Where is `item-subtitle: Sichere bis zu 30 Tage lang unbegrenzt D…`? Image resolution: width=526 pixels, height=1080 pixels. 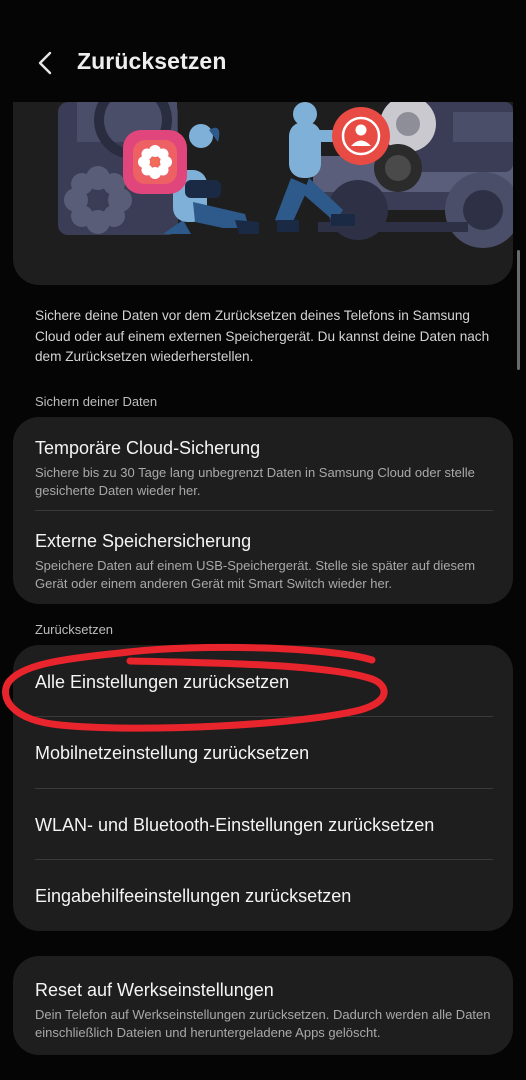 item-subtitle: Sichere bis zu 30 Tage lang unbegrenzt D… is located at coordinates (255, 481).